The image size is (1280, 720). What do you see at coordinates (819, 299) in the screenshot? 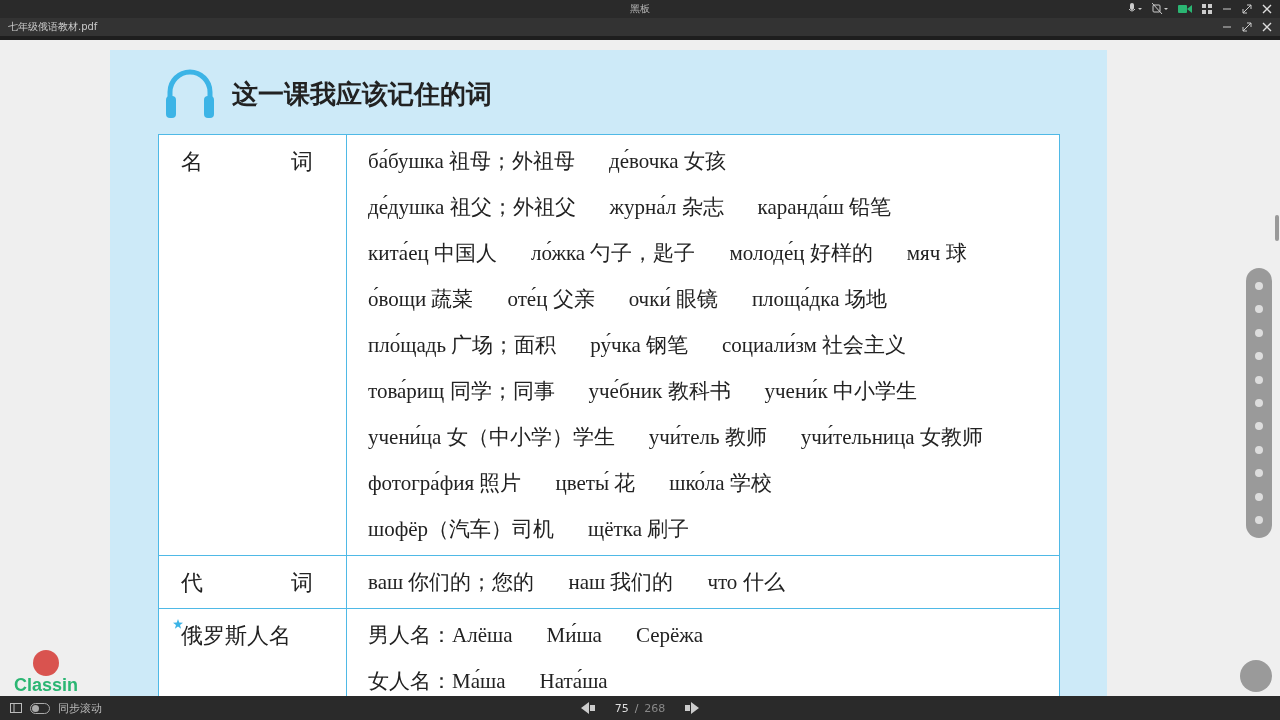
I see `vocabulary-entry: площа́дка 场地` at bounding box center [819, 299].